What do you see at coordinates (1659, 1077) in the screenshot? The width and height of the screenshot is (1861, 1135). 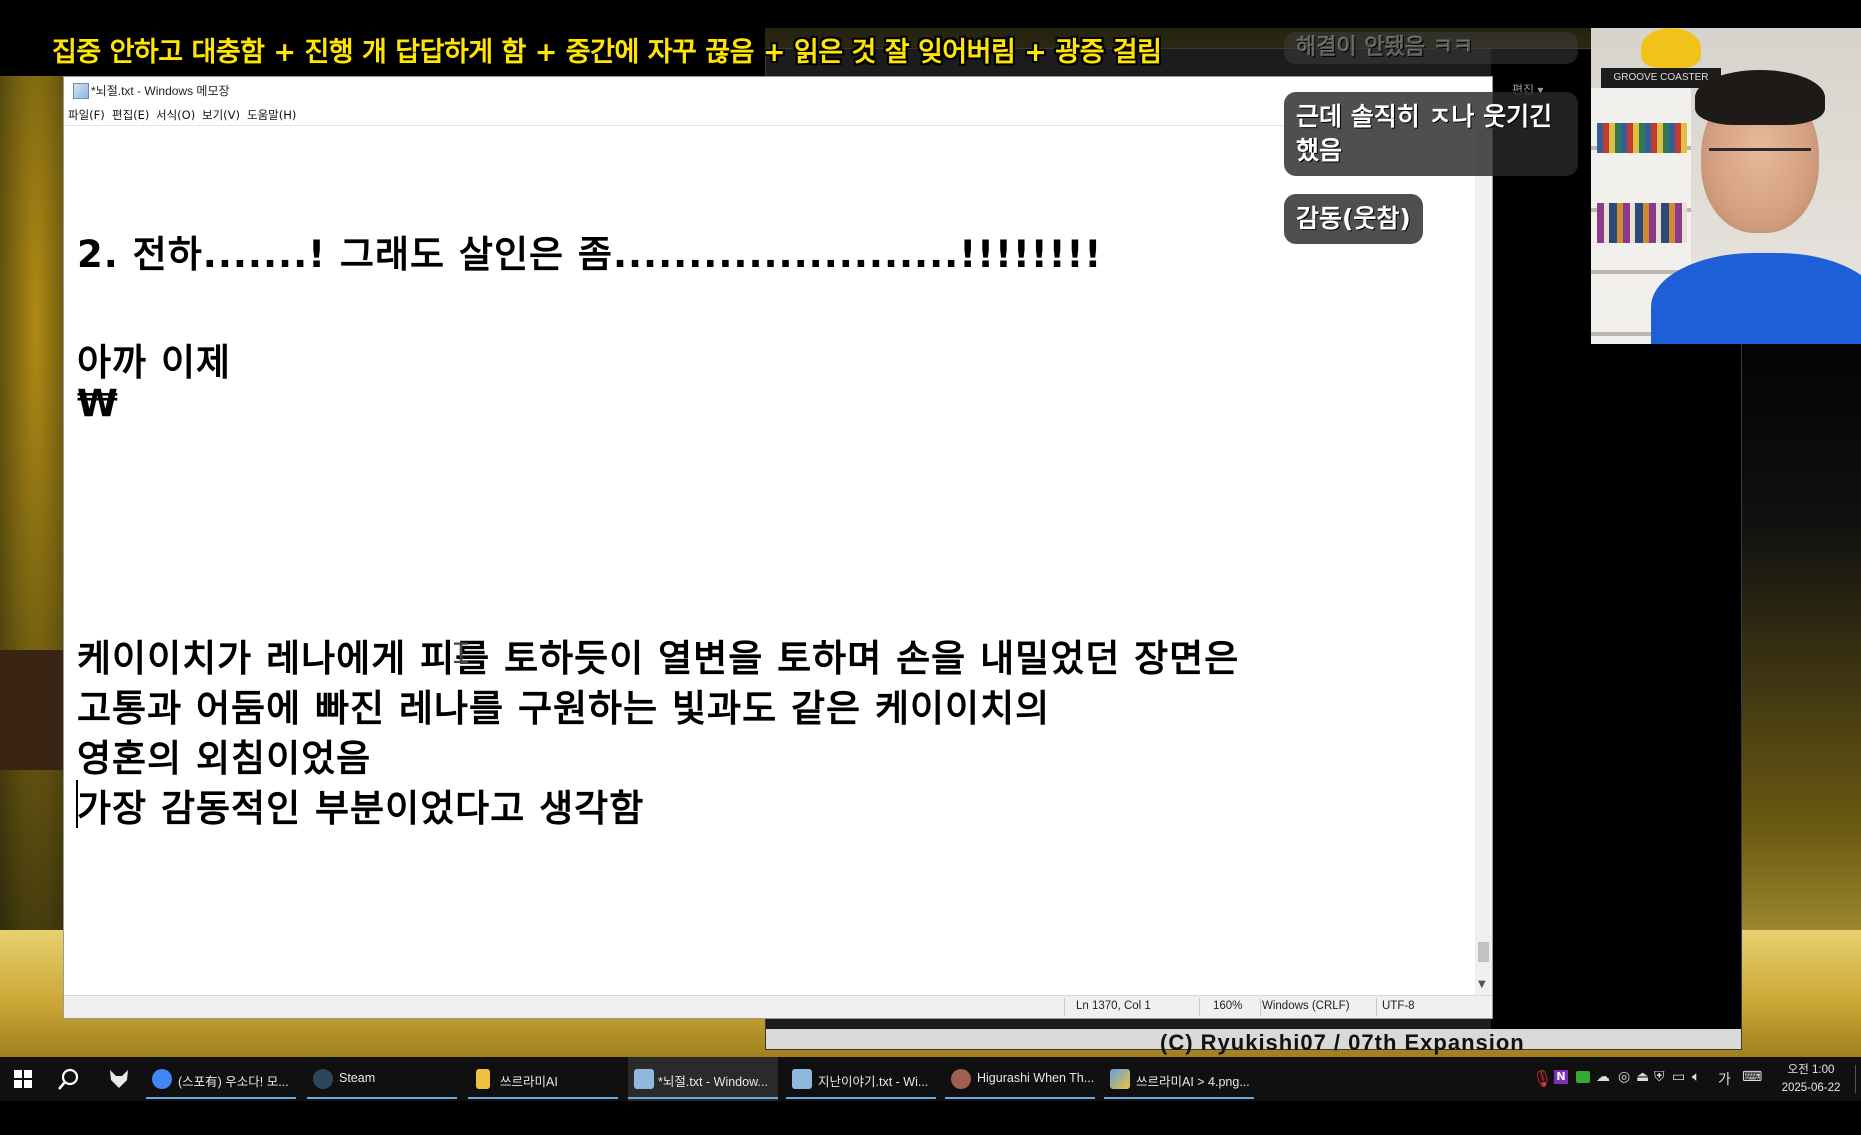 I see `security-icon: ⛨` at bounding box center [1659, 1077].